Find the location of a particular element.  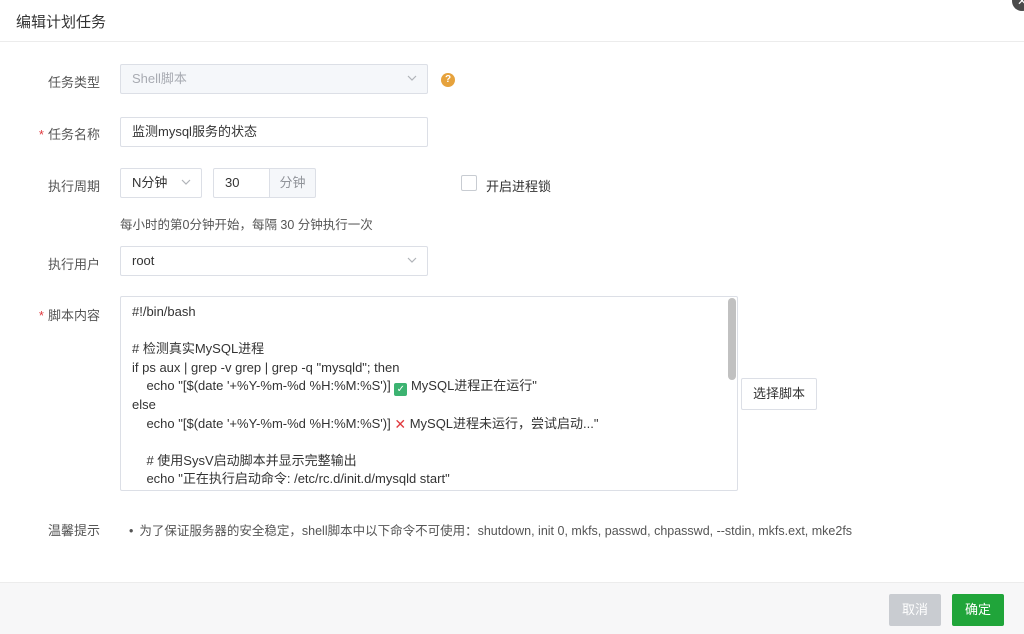

task-name-label: * 任务名称 is located at coordinates (50, 133).